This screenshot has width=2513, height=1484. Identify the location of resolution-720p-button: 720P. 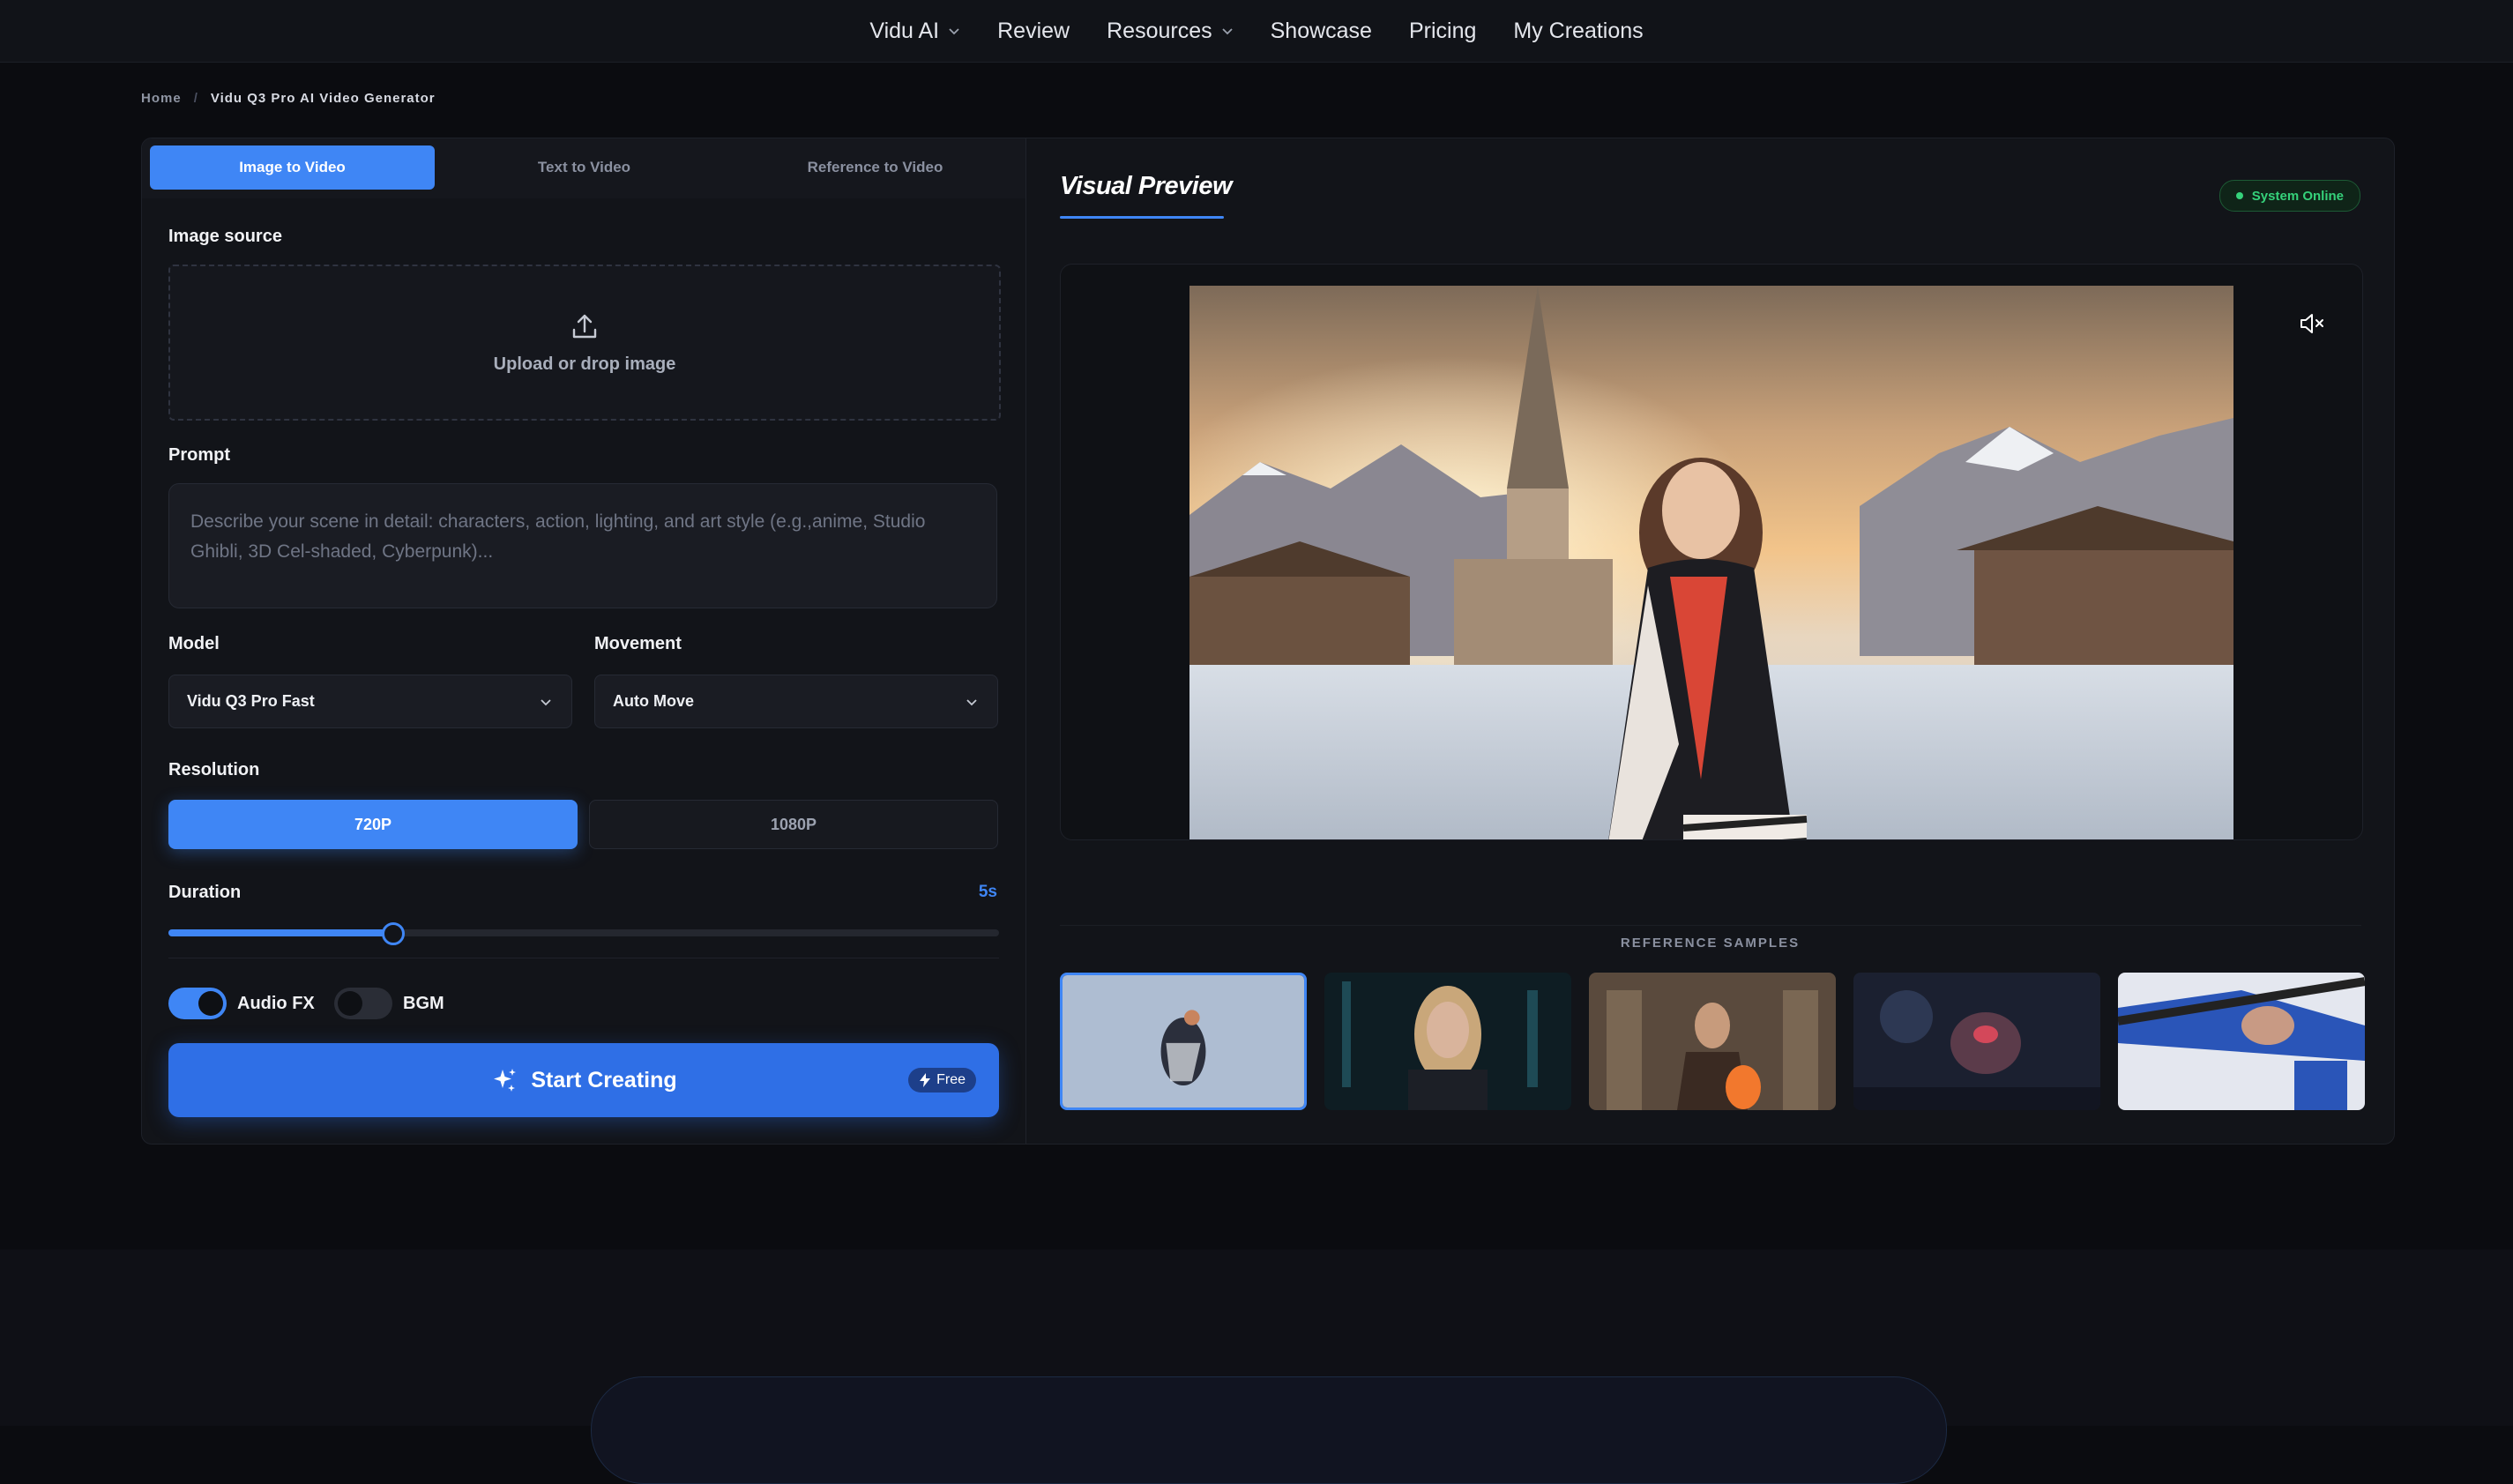
(373, 825).